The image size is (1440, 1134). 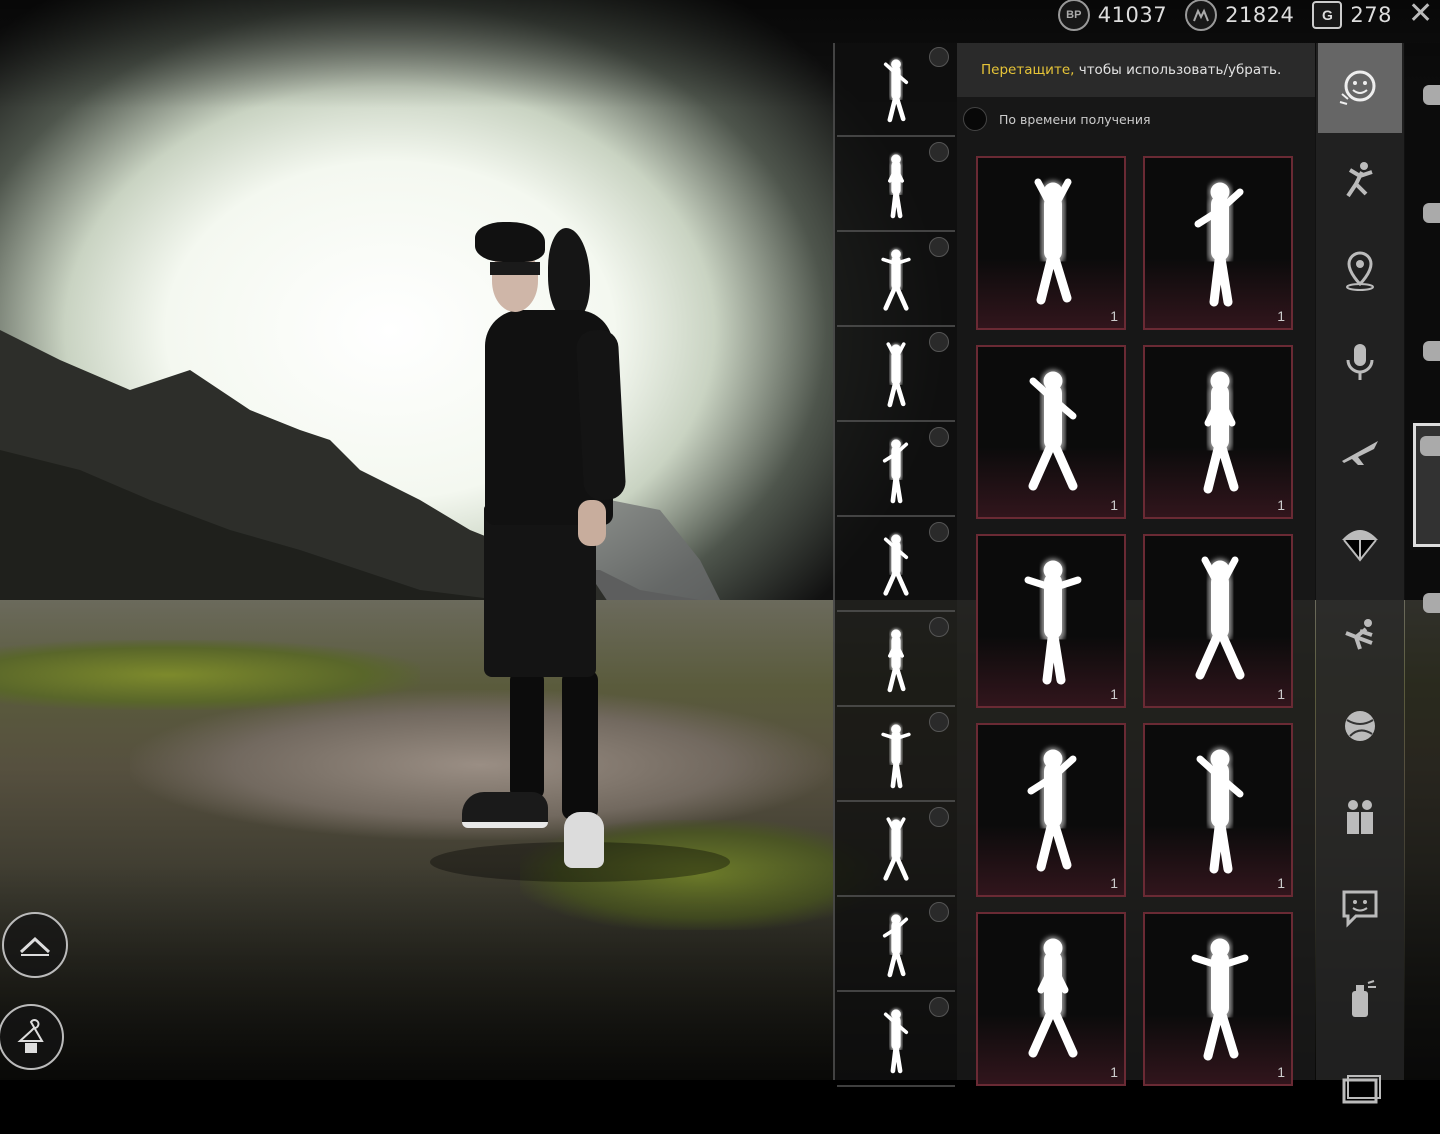 I want to click on throw-pose-icon, so click(x=1359, y=180).